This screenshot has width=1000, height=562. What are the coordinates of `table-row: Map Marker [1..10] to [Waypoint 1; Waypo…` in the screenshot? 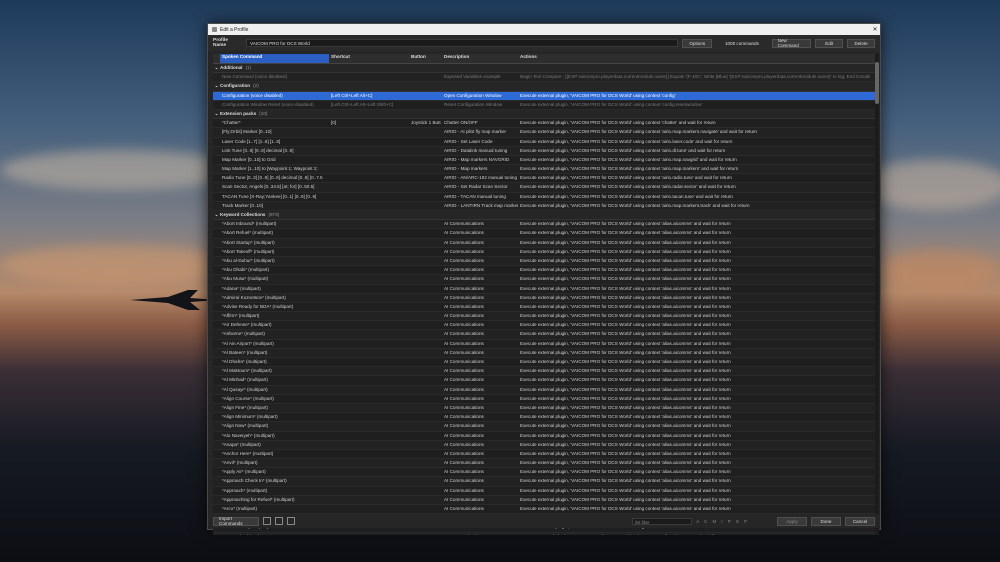 It's located at (544, 170).